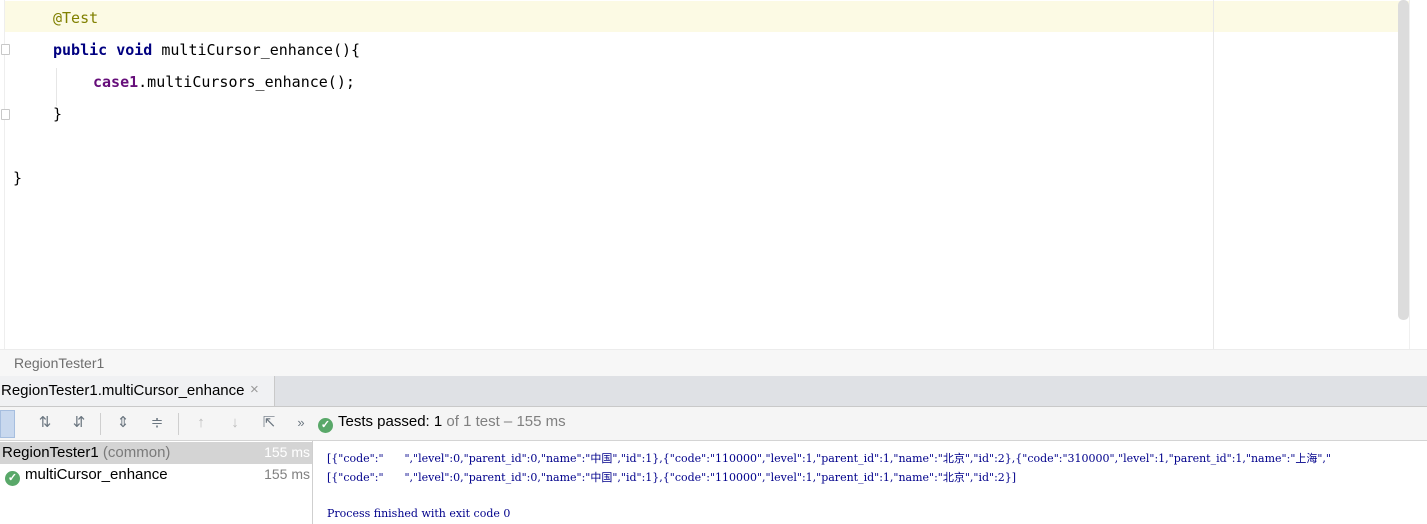 The width and height of the screenshot is (1427, 524). What do you see at coordinates (301, 423) in the screenshot?
I see `more-actions-icon: »` at bounding box center [301, 423].